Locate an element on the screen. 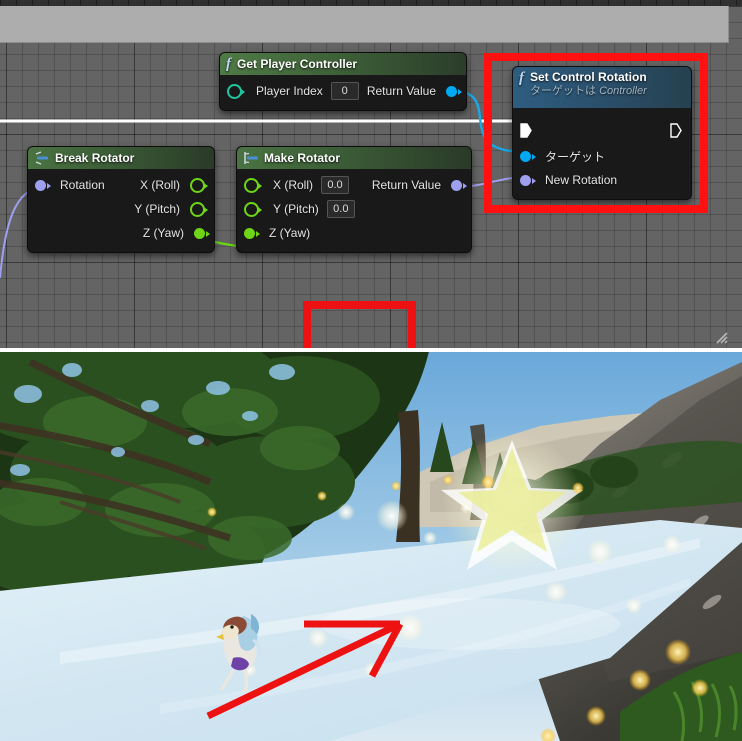  pin-row: New Rotation is located at coordinates (602, 180).